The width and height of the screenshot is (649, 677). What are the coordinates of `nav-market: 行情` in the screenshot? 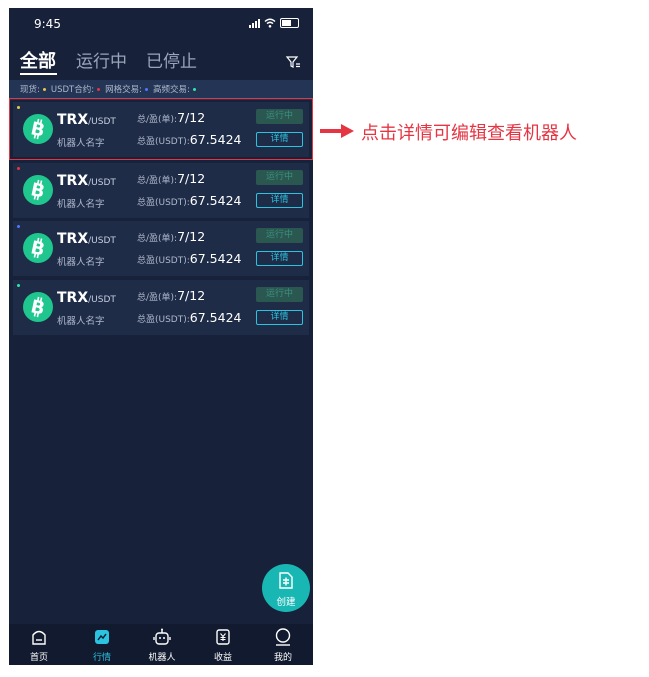 It's located at (102, 645).